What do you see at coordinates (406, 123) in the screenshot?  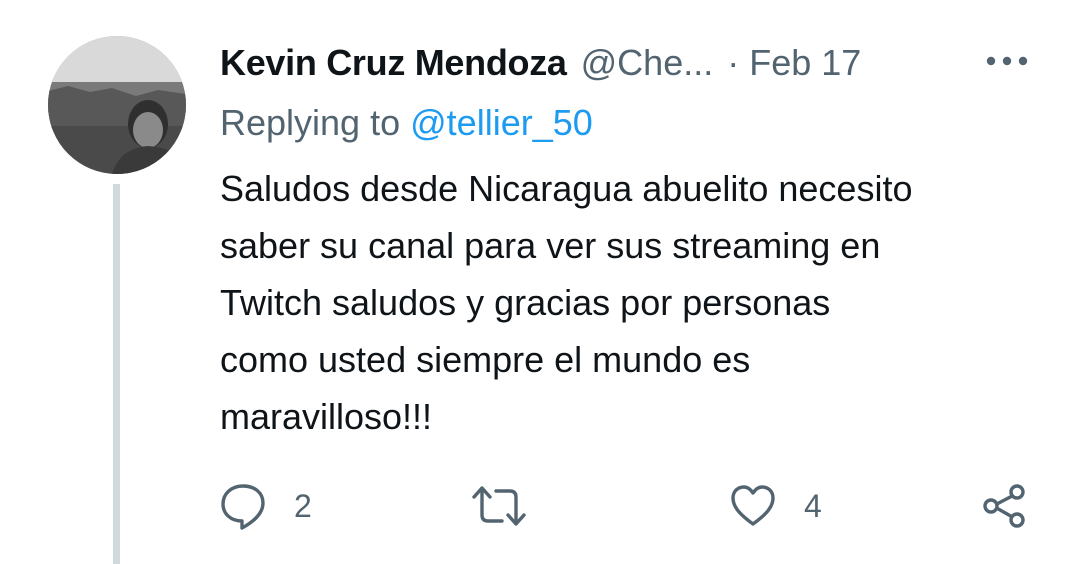 I see `replying-to: Replying to @tellier_50` at bounding box center [406, 123].